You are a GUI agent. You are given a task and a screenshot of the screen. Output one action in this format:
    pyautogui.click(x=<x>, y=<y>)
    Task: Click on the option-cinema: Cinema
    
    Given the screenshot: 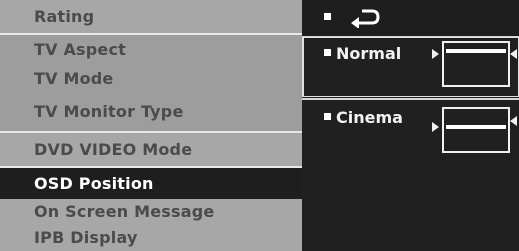 What is the action you would take?
    pyautogui.click(x=363, y=117)
    